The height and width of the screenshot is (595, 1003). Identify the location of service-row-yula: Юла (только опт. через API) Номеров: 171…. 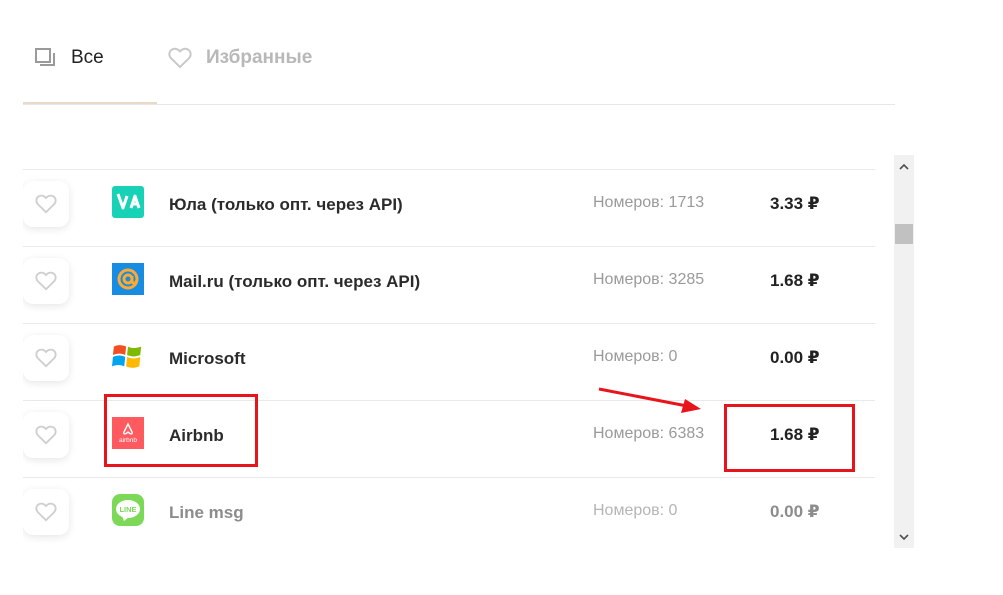
(449, 208).